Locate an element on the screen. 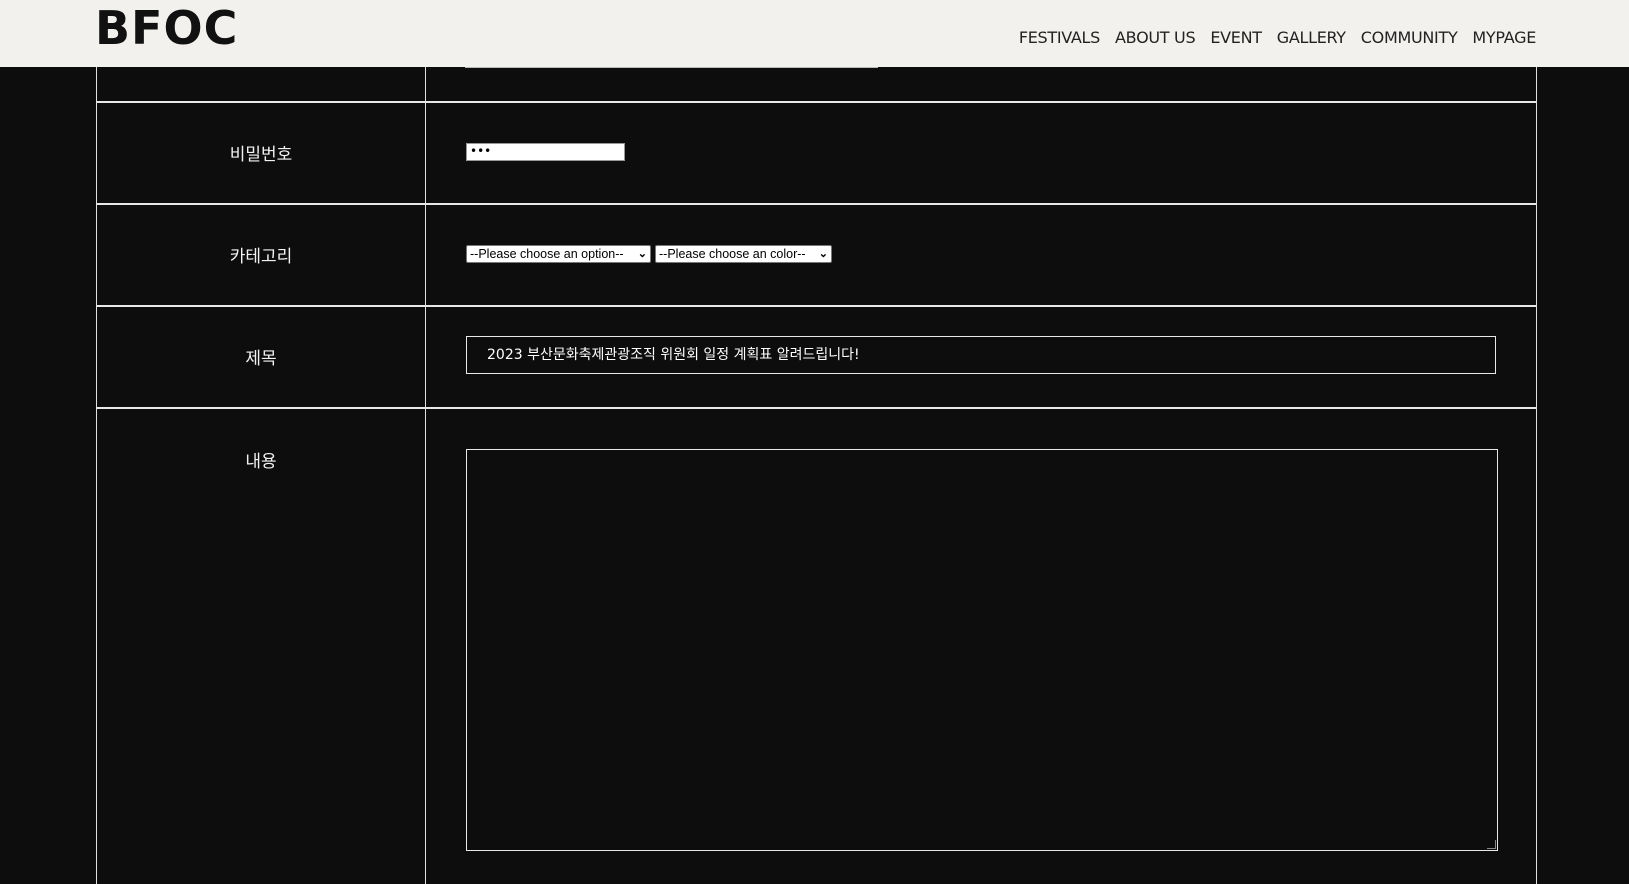 The width and height of the screenshot is (1629, 884). previous-field-underline is located at coordinates (671, 67).